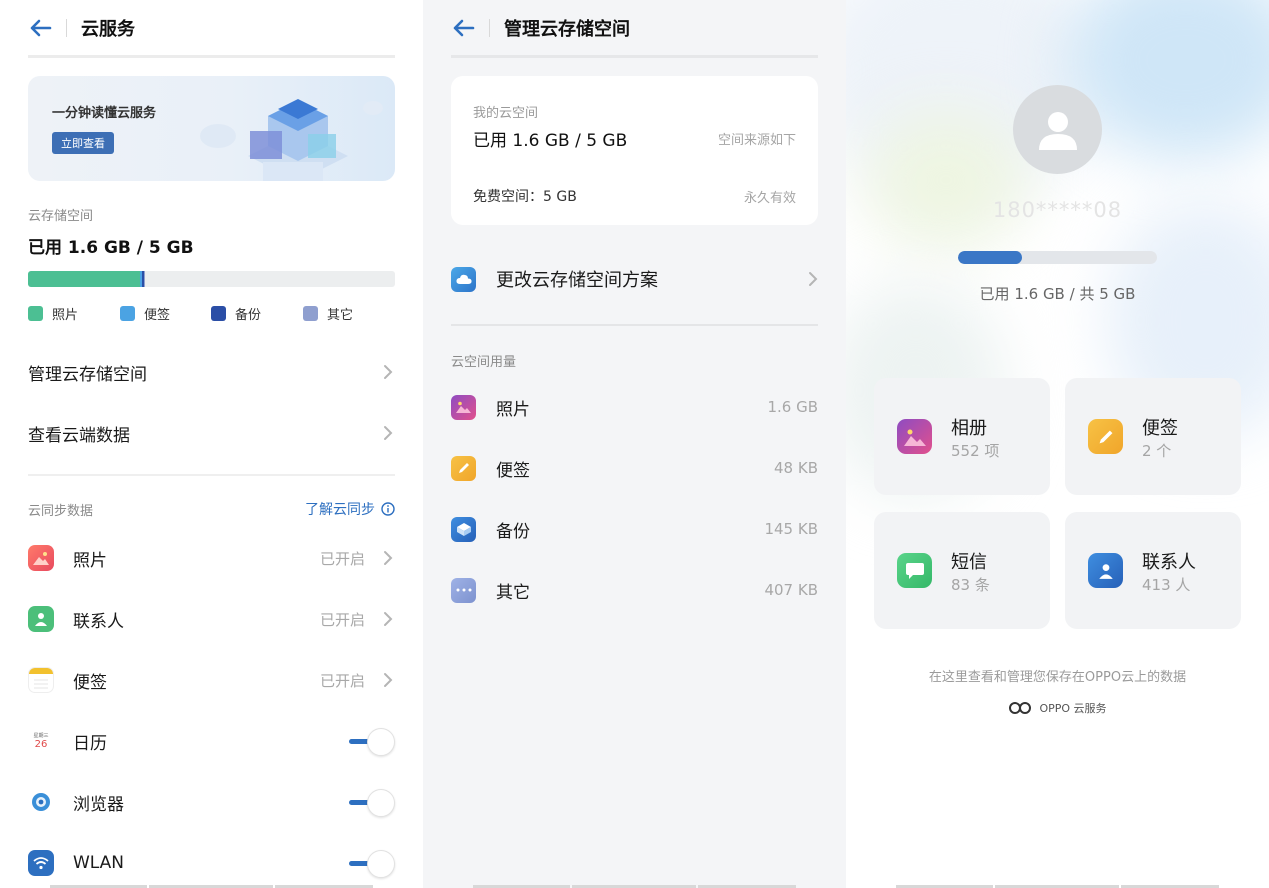 This screenshot has height=888, width=1269. What do you see at coordinates (211, 863) in the screenshot?
I see `sync-row-wlan: WLAN` at bounding box center [211, 863].